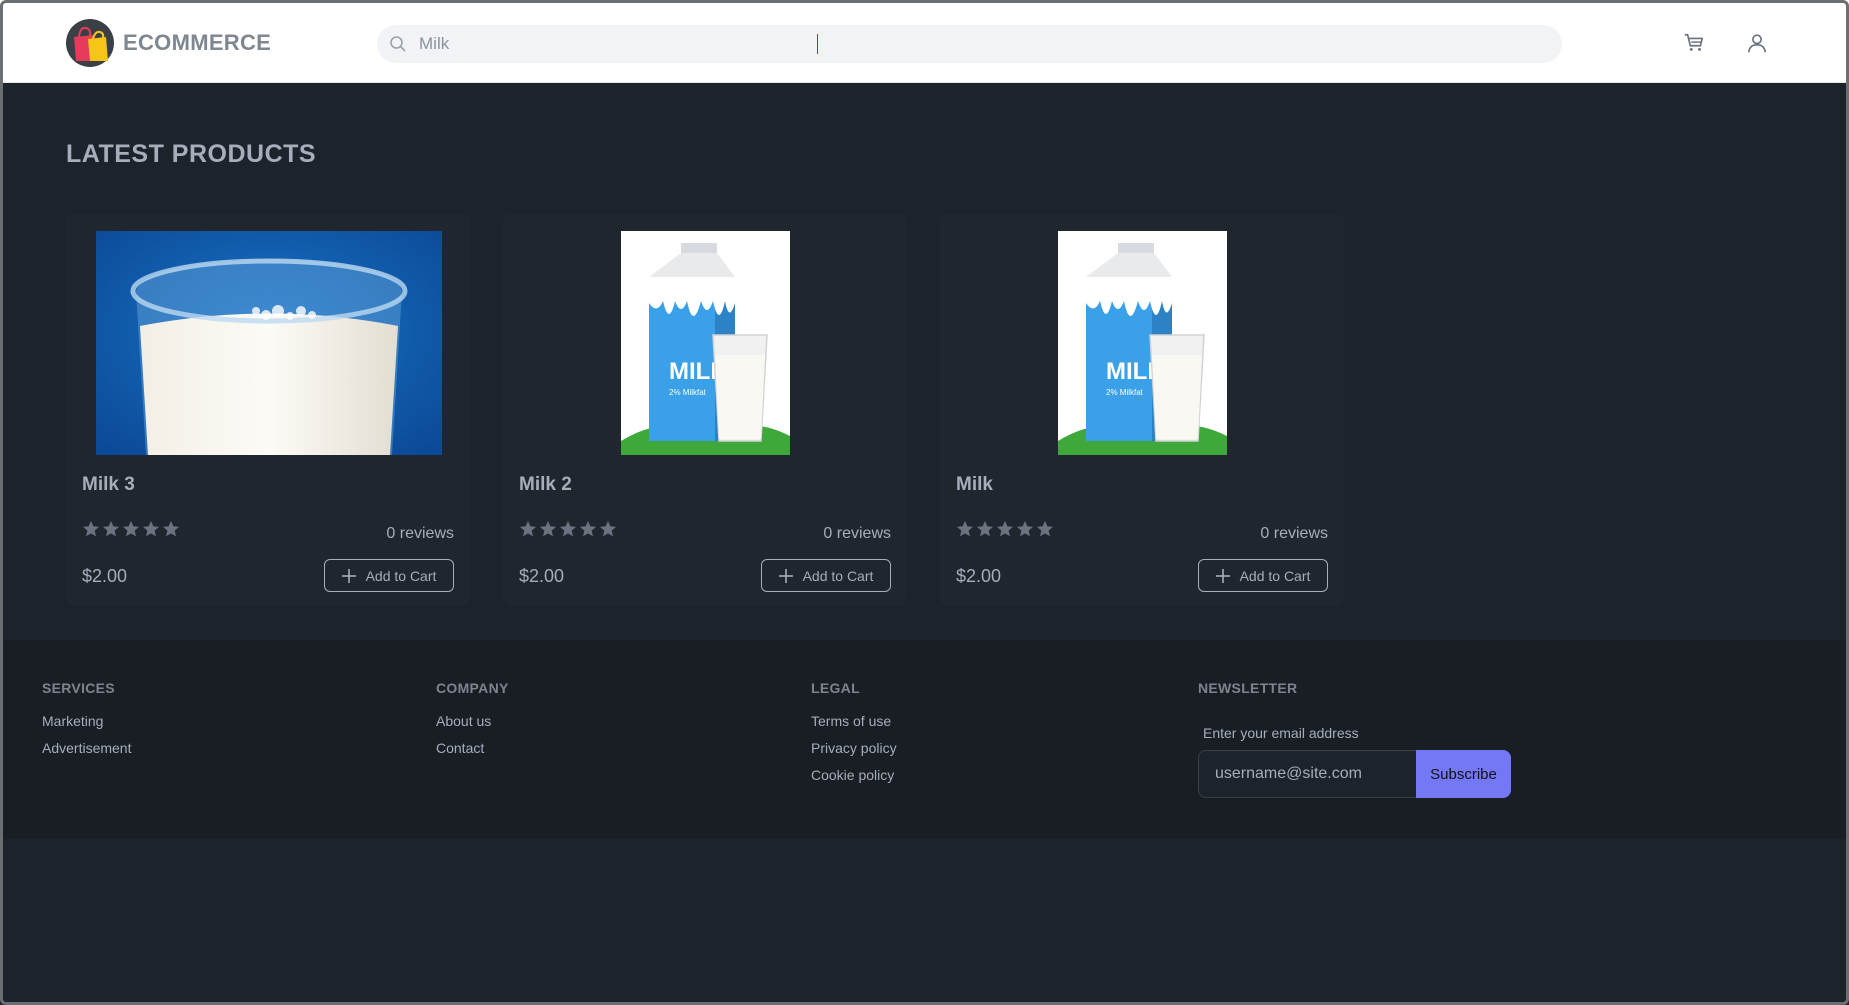  Describe the element at coordinates (854, 721) in the screenshot. I see `footer-link-terms: Terms of use` at that location.